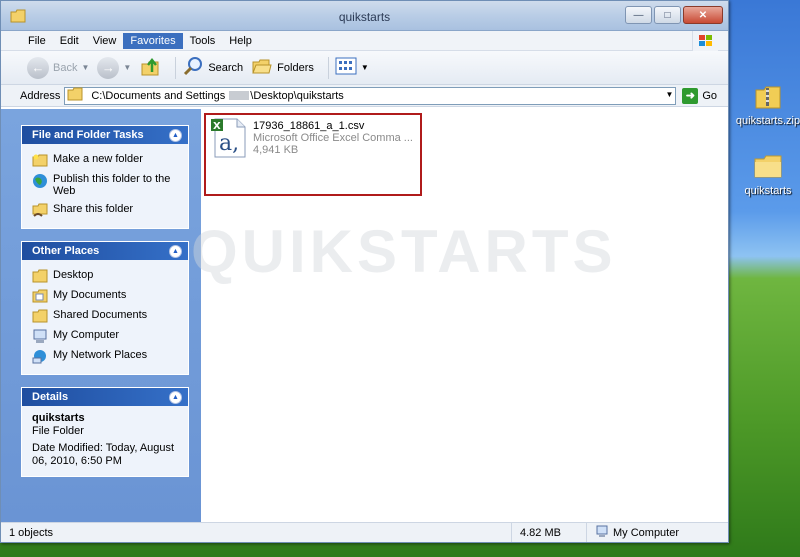  I want to click on forward-button: → ▼, so click(114, 67).